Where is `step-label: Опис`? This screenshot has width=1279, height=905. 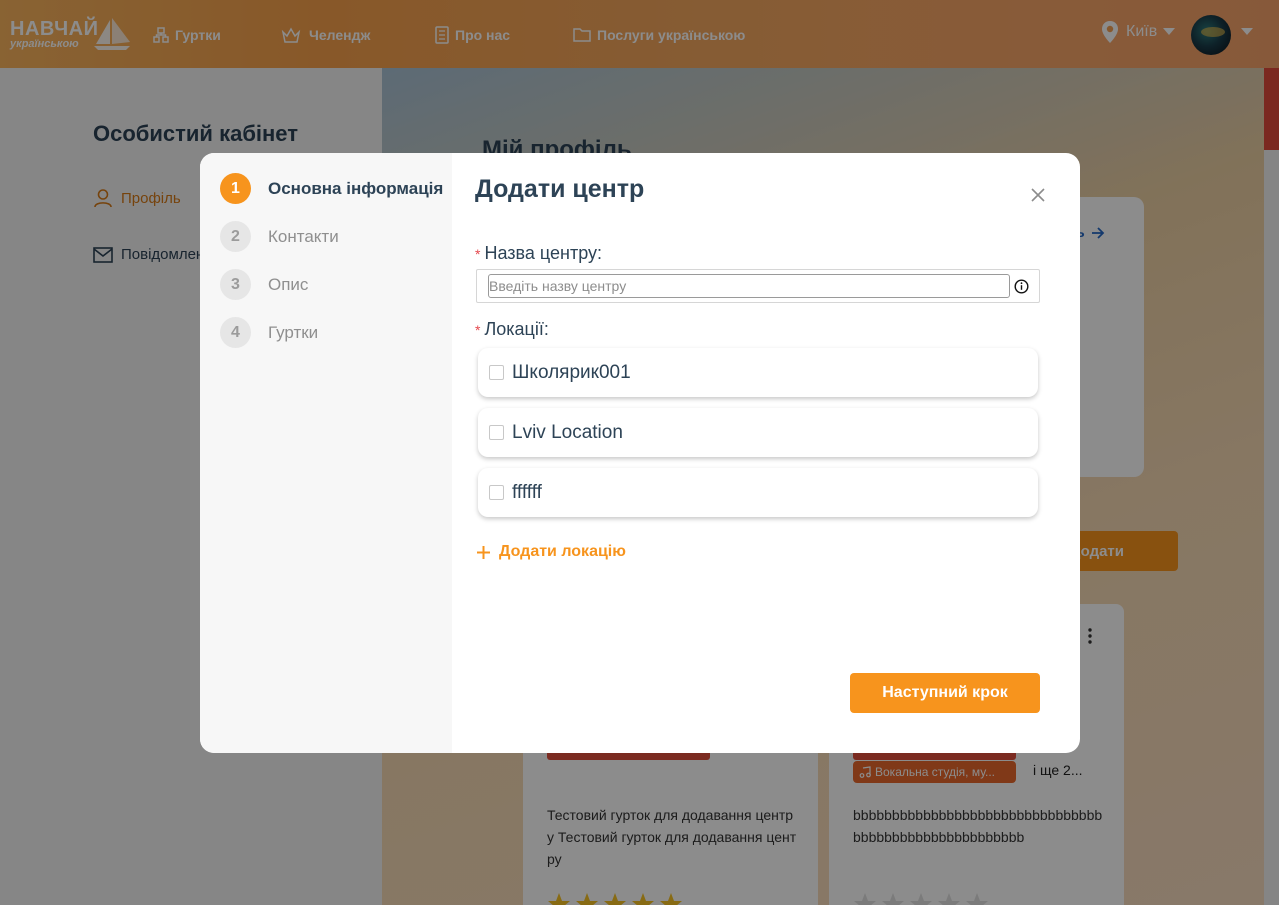
step-label: Опис is located at coordinates (288, 284).